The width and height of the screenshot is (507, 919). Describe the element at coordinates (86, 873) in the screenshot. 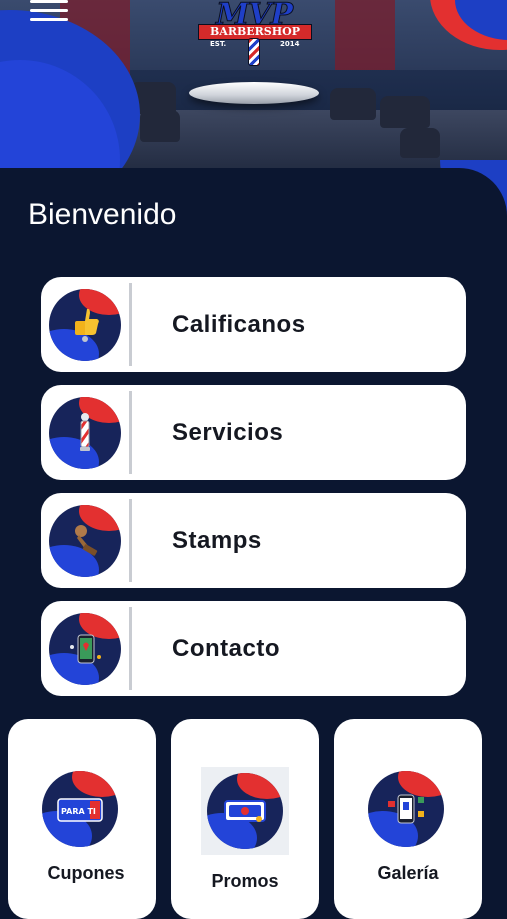

I see `grid-item-label: Cupones` at that location.